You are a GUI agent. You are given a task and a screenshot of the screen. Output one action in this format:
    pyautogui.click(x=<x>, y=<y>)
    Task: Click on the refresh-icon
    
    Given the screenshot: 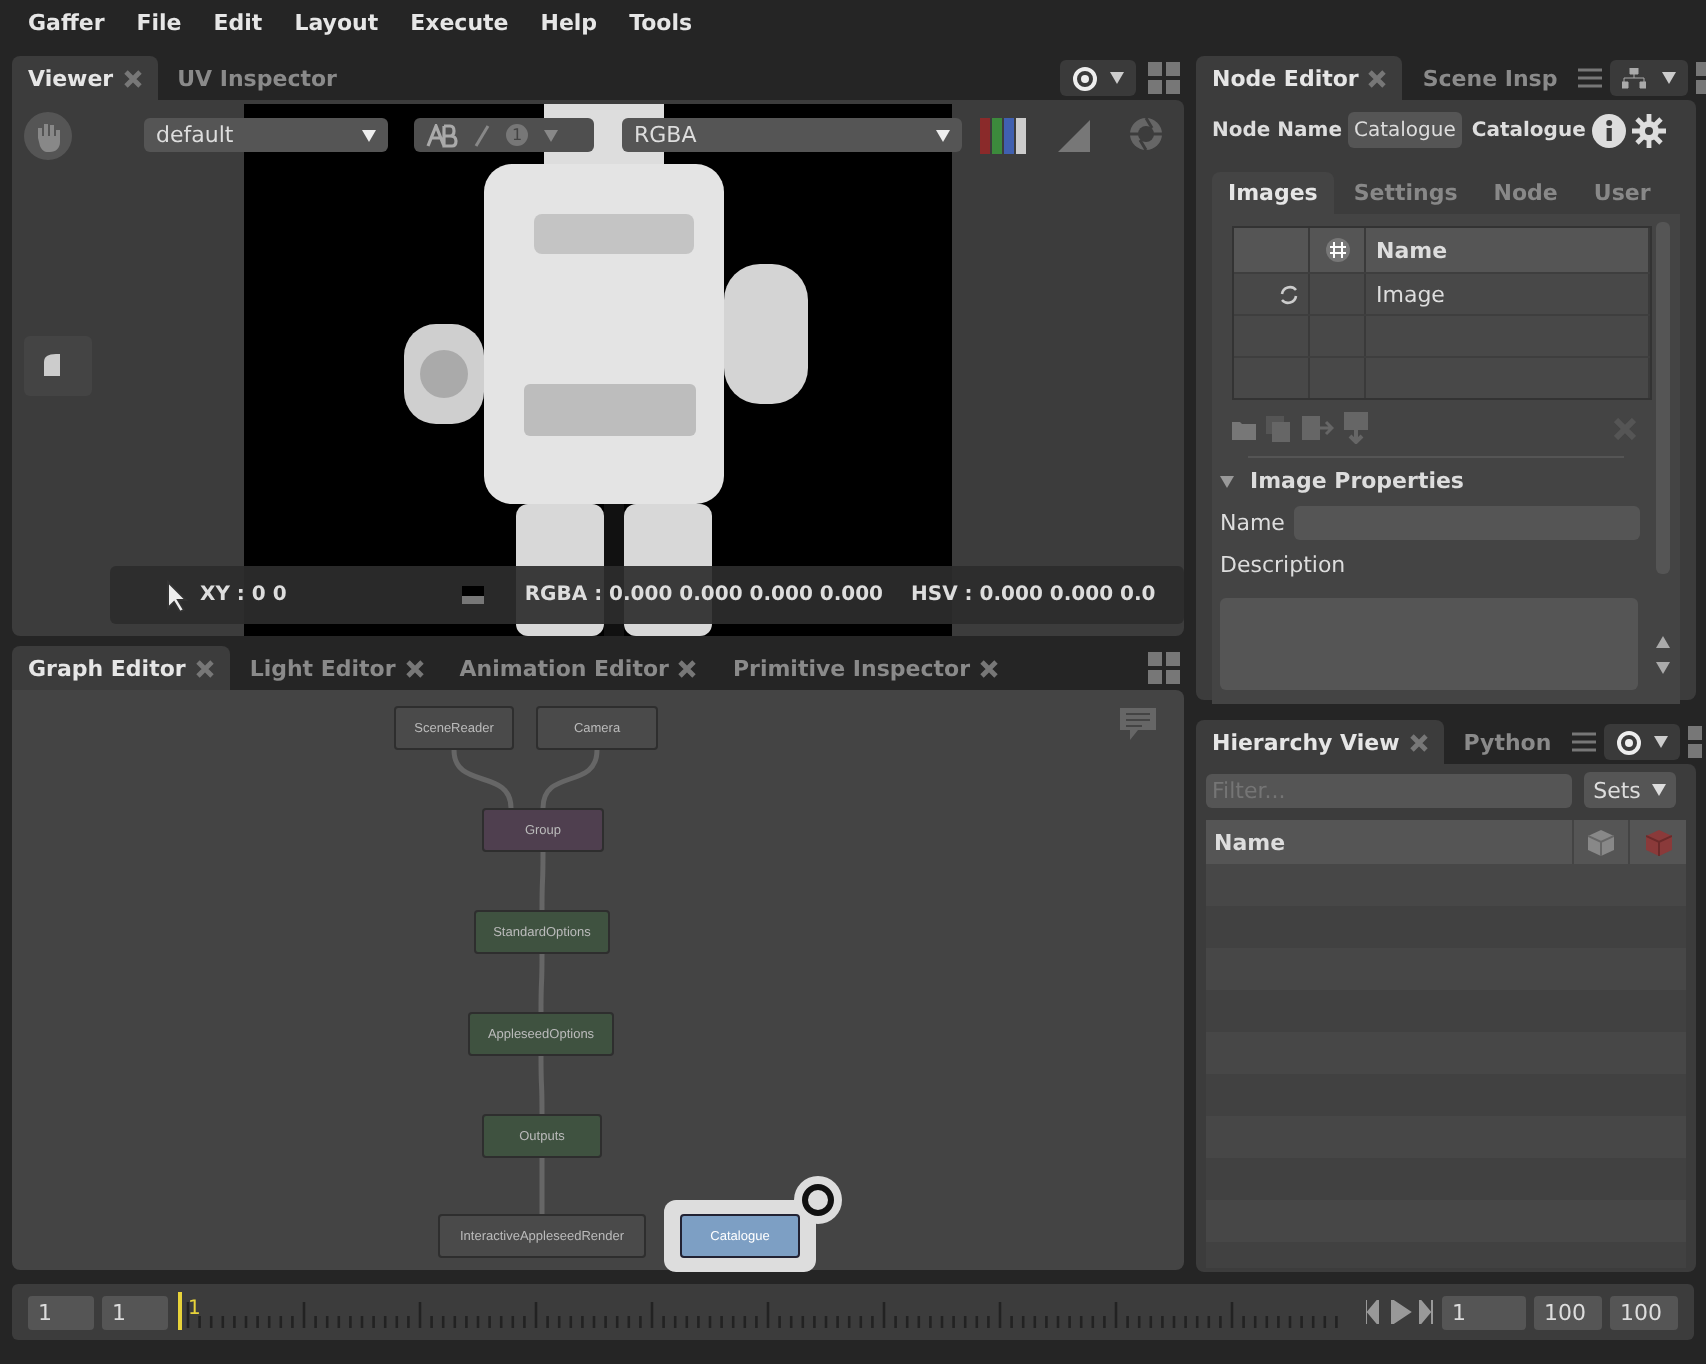 What is the action you would take?
    pyautogui.click(x=1289, y=294)
    